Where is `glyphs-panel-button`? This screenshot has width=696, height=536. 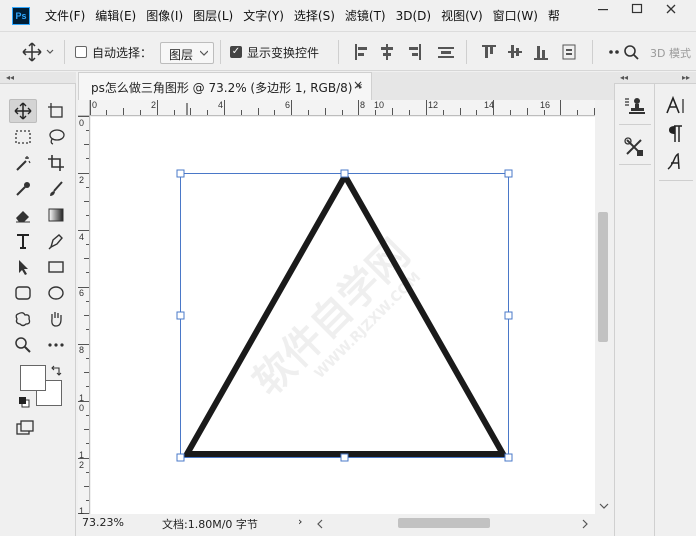 glyphs-panel-button is located at coordinates (676, 162).